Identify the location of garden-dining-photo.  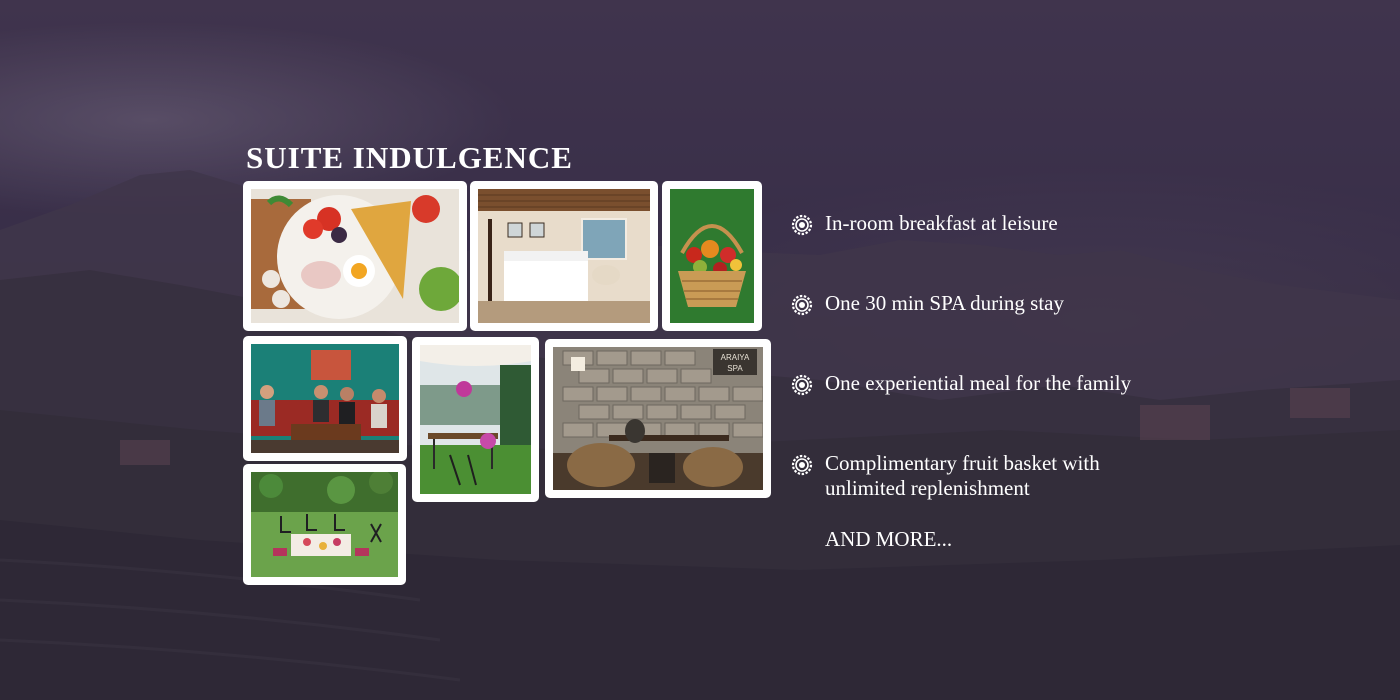
(475, 419).